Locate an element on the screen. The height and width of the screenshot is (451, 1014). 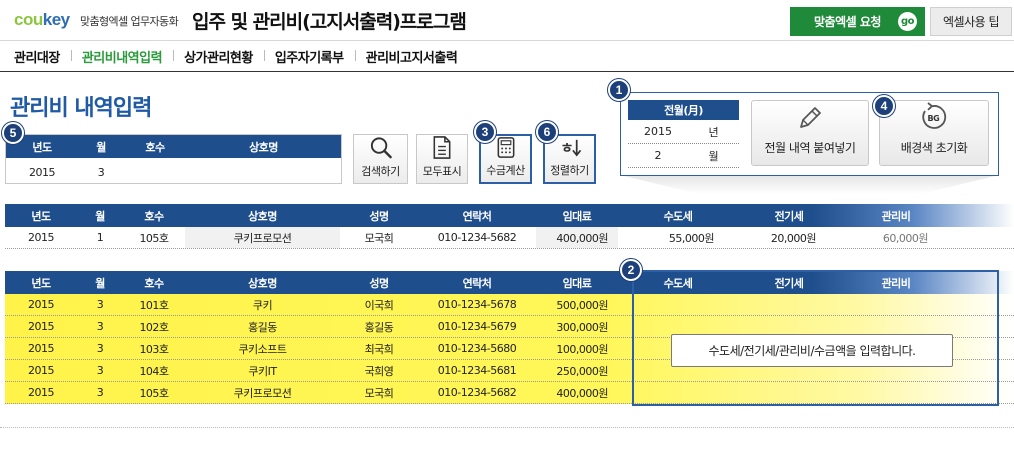
entry-cell-company: 쿠키IT is located at coordinates (262, 370).